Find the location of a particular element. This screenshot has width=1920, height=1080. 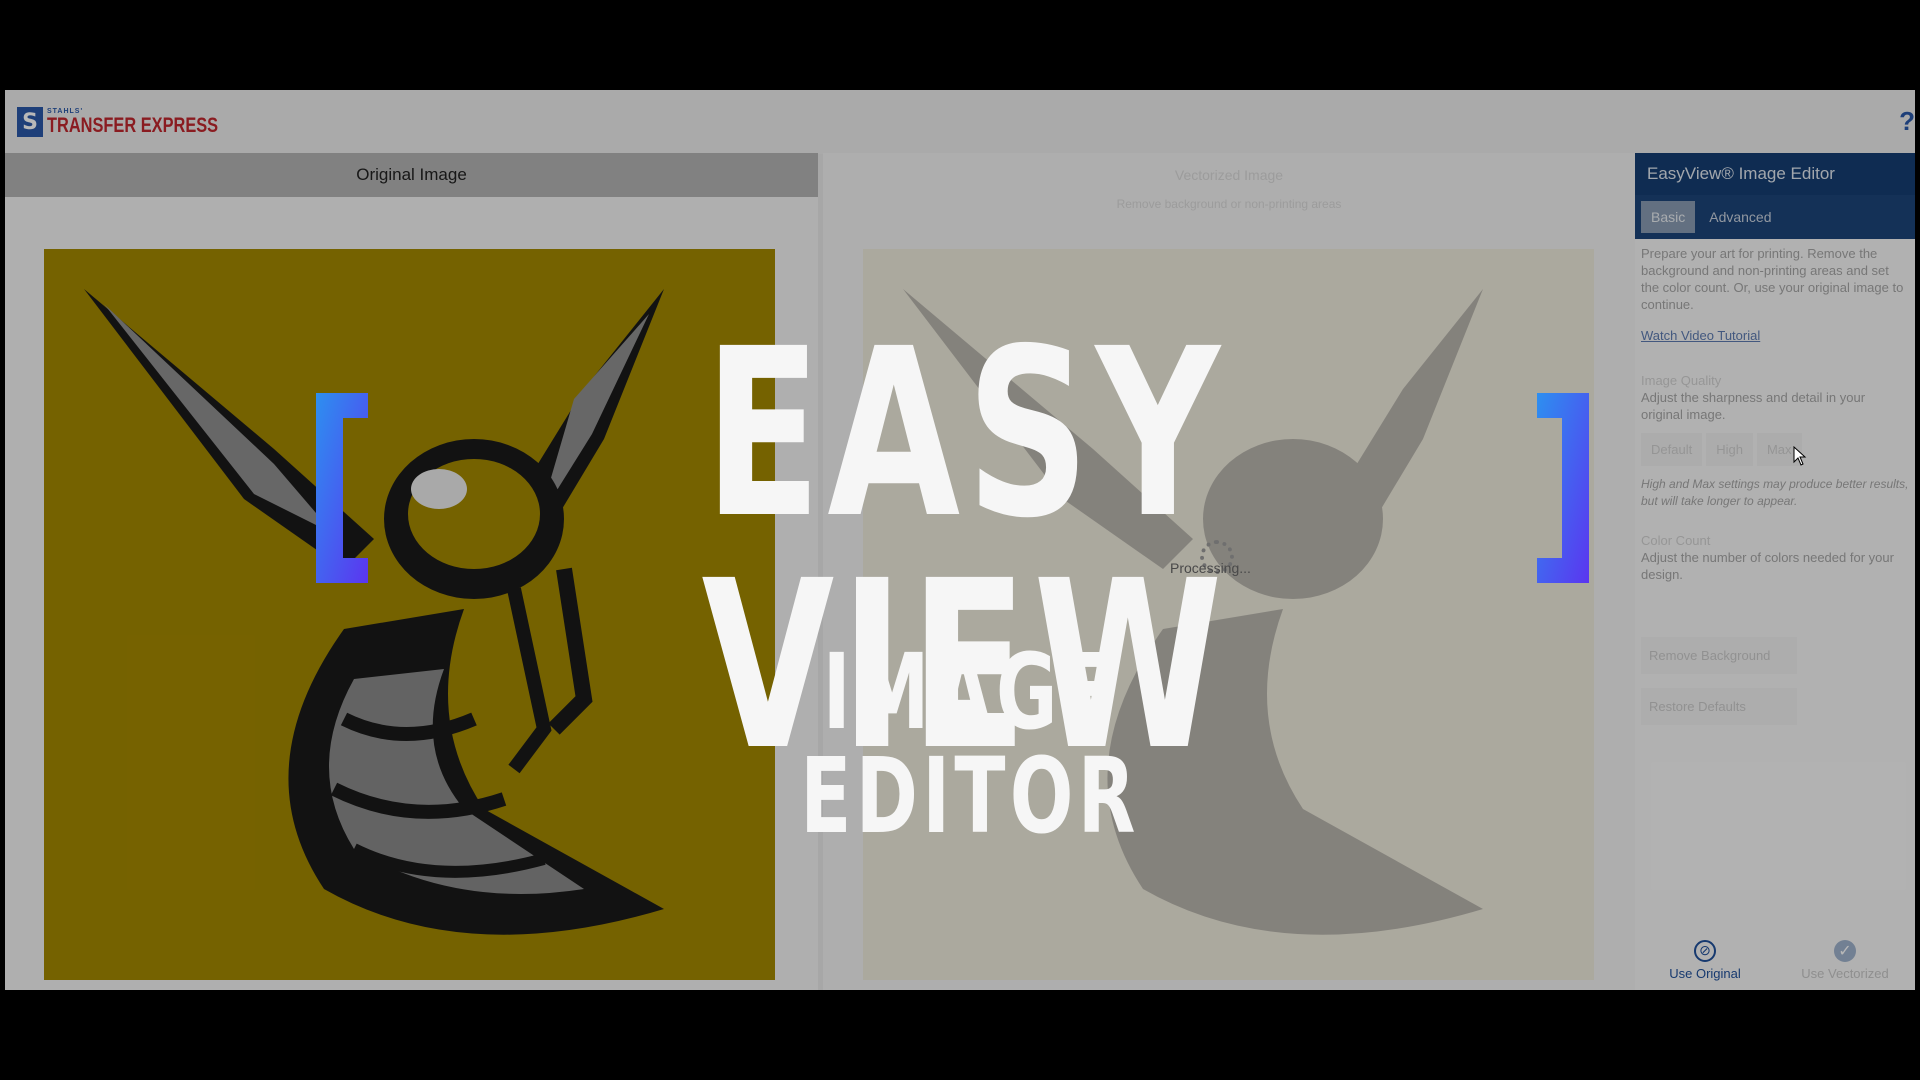

right-bracket is located at coordinates (1563, 488).